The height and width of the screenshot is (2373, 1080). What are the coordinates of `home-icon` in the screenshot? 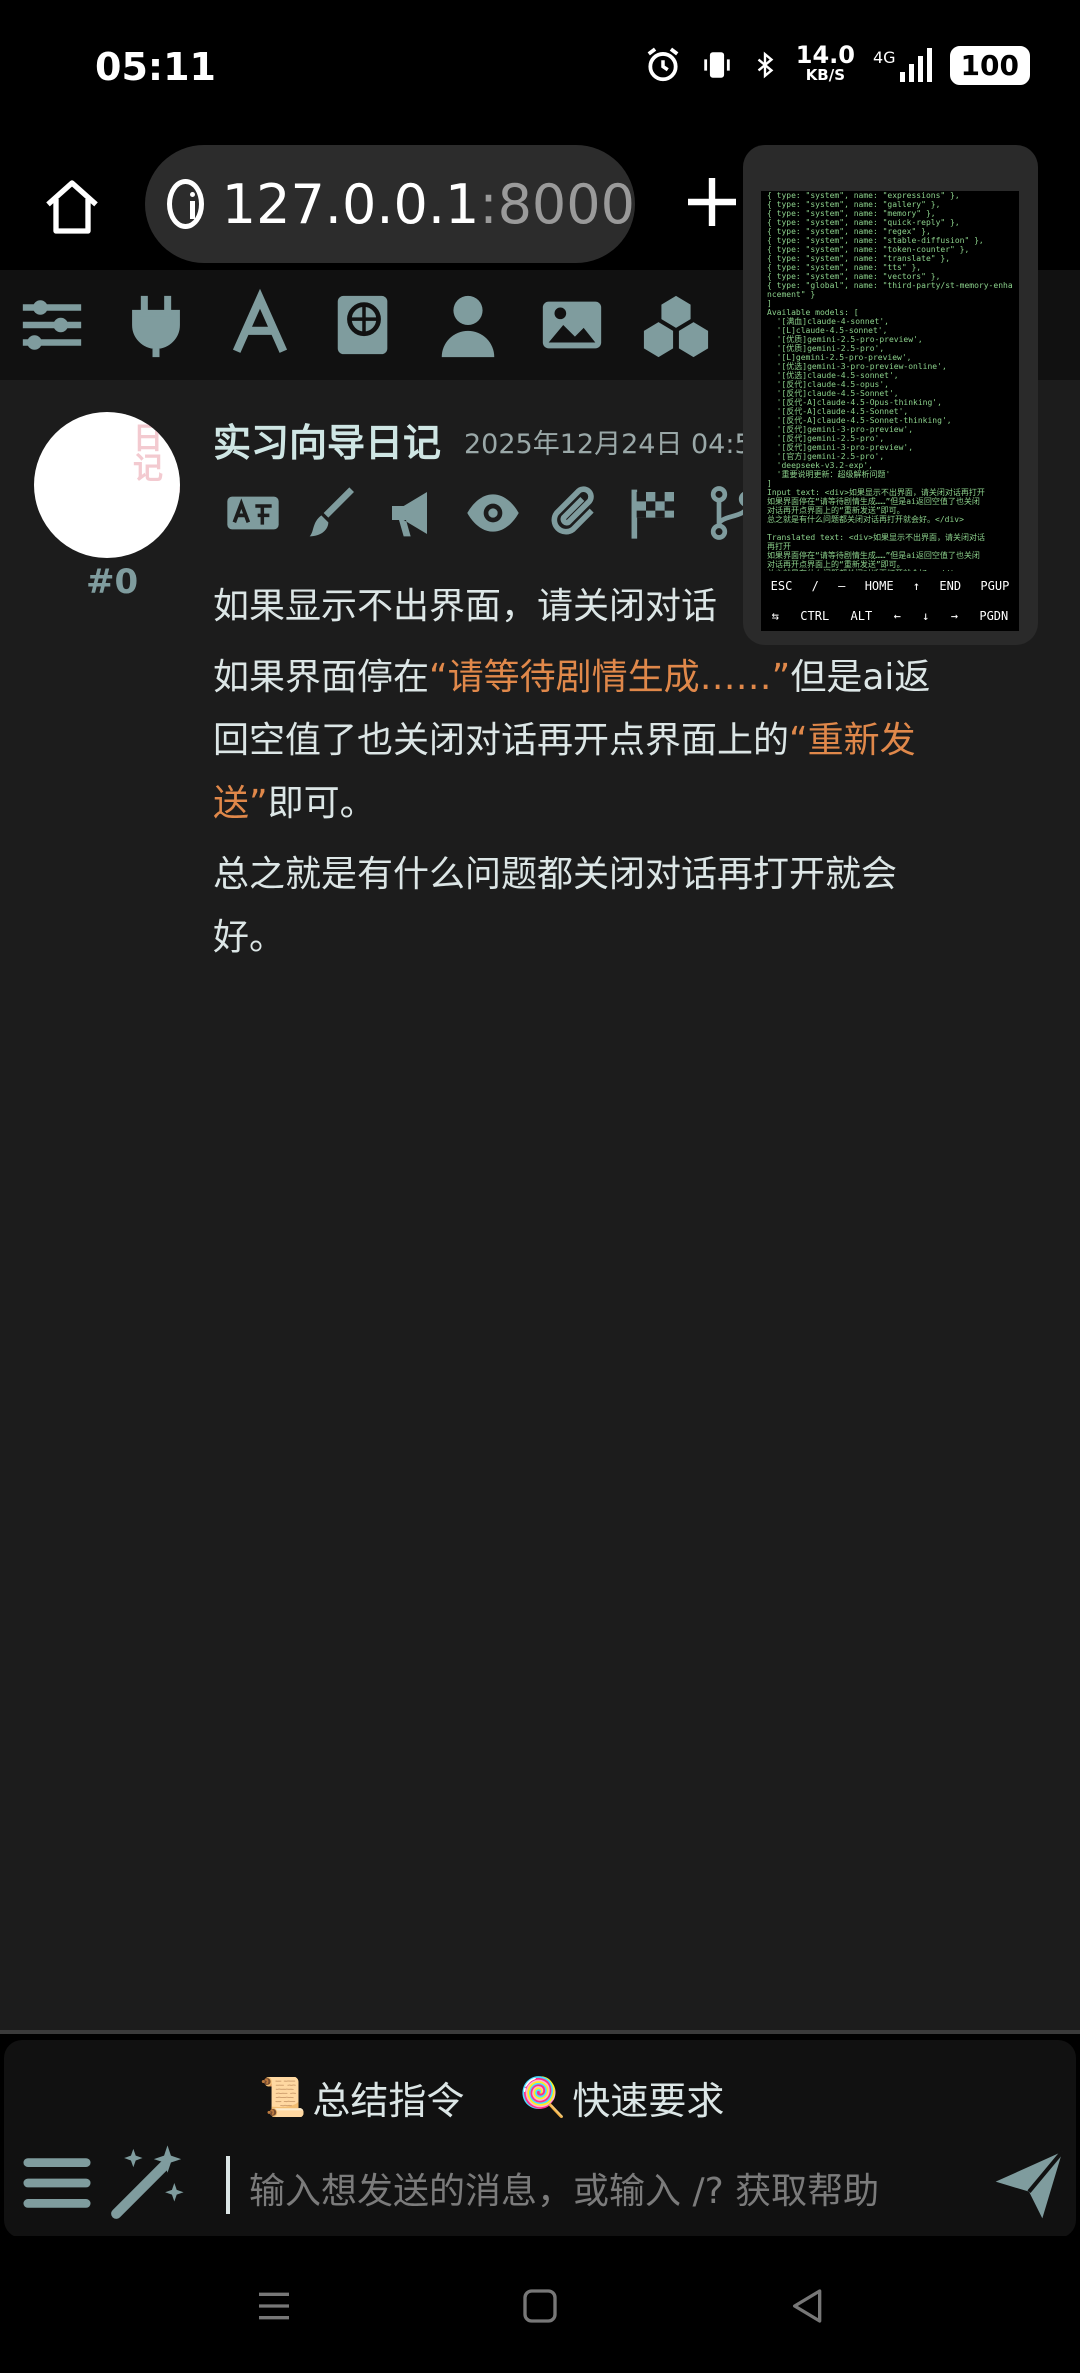 It's located at (72, 207).